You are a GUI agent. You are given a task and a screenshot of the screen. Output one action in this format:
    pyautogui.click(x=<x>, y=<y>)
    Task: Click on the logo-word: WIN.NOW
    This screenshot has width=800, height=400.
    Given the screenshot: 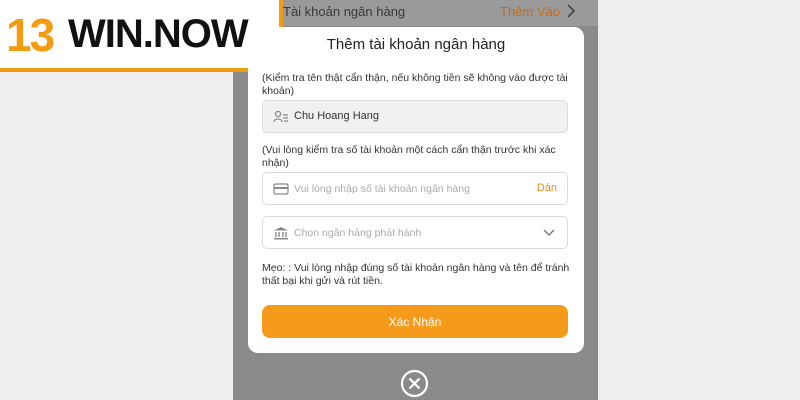 What is the action you would take?
    pyautogui.click(x=158, y=34)
    